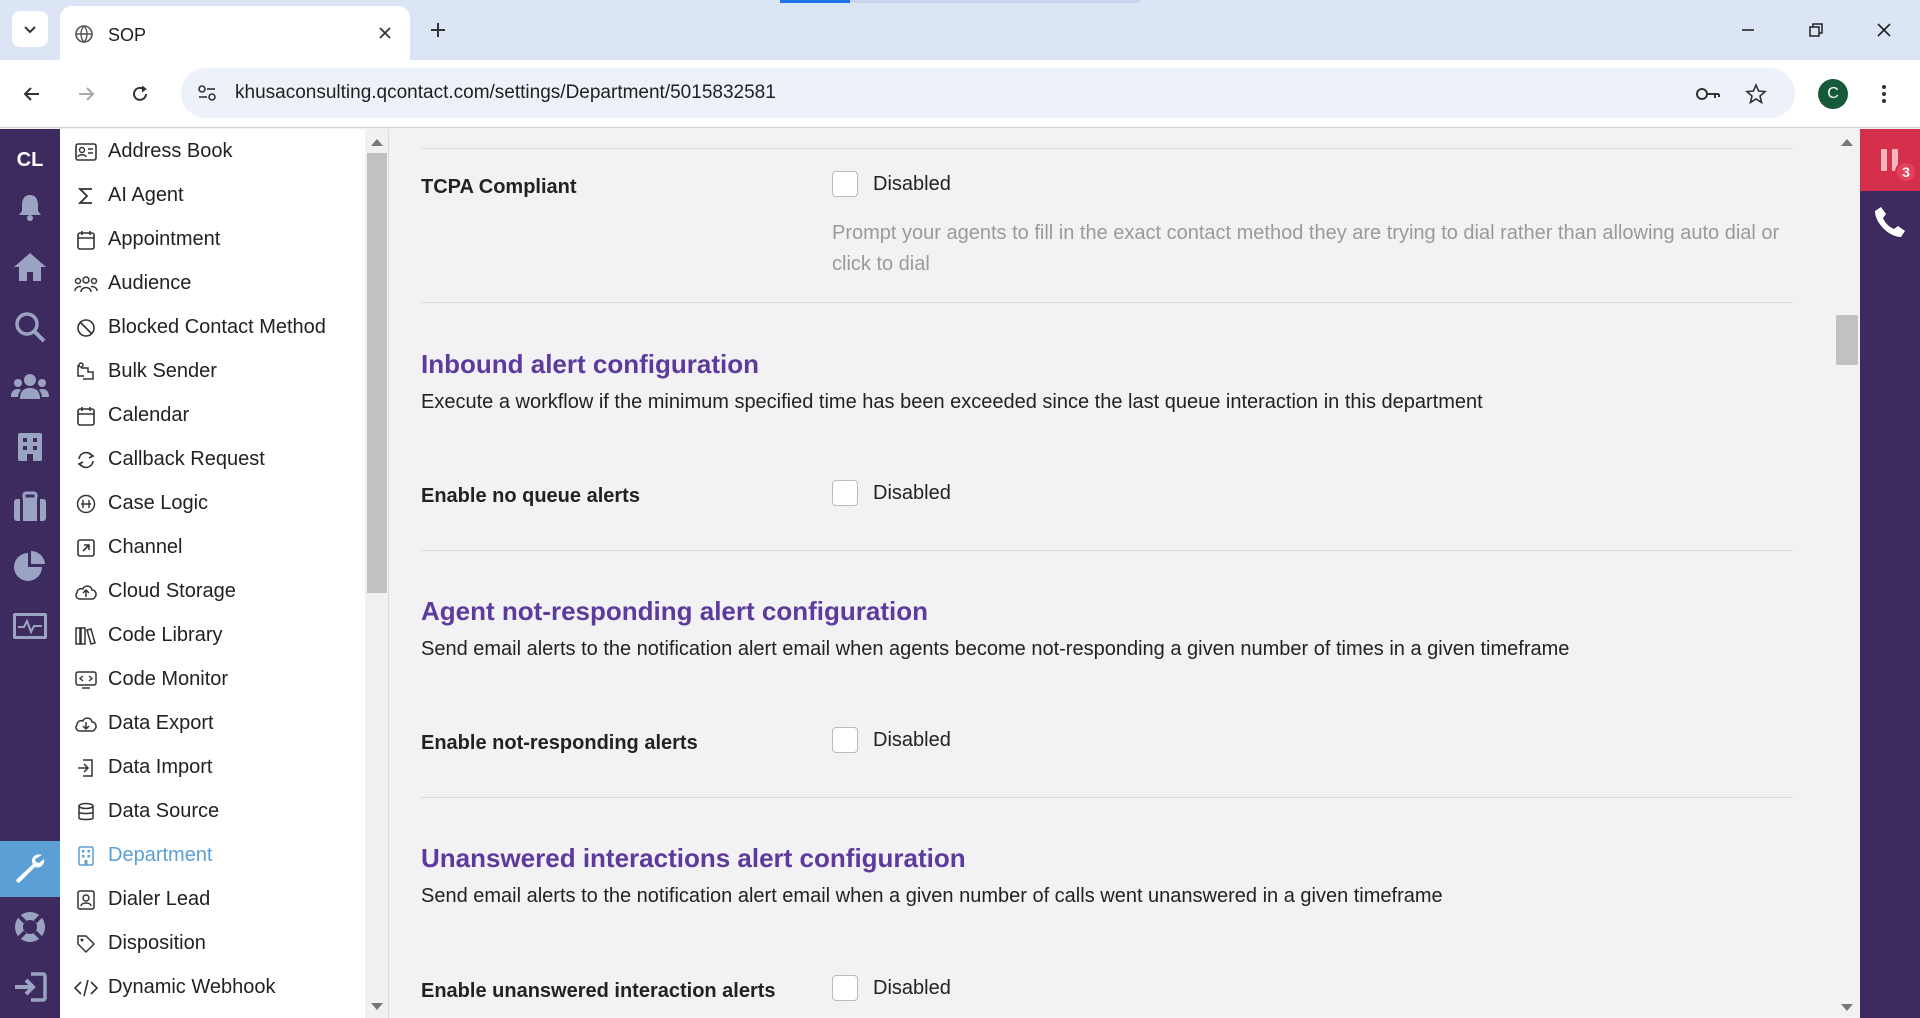 The width and height of the screenshot is (1920, 1018). I want to click on settings-item-department: Department, so click(212, 855).